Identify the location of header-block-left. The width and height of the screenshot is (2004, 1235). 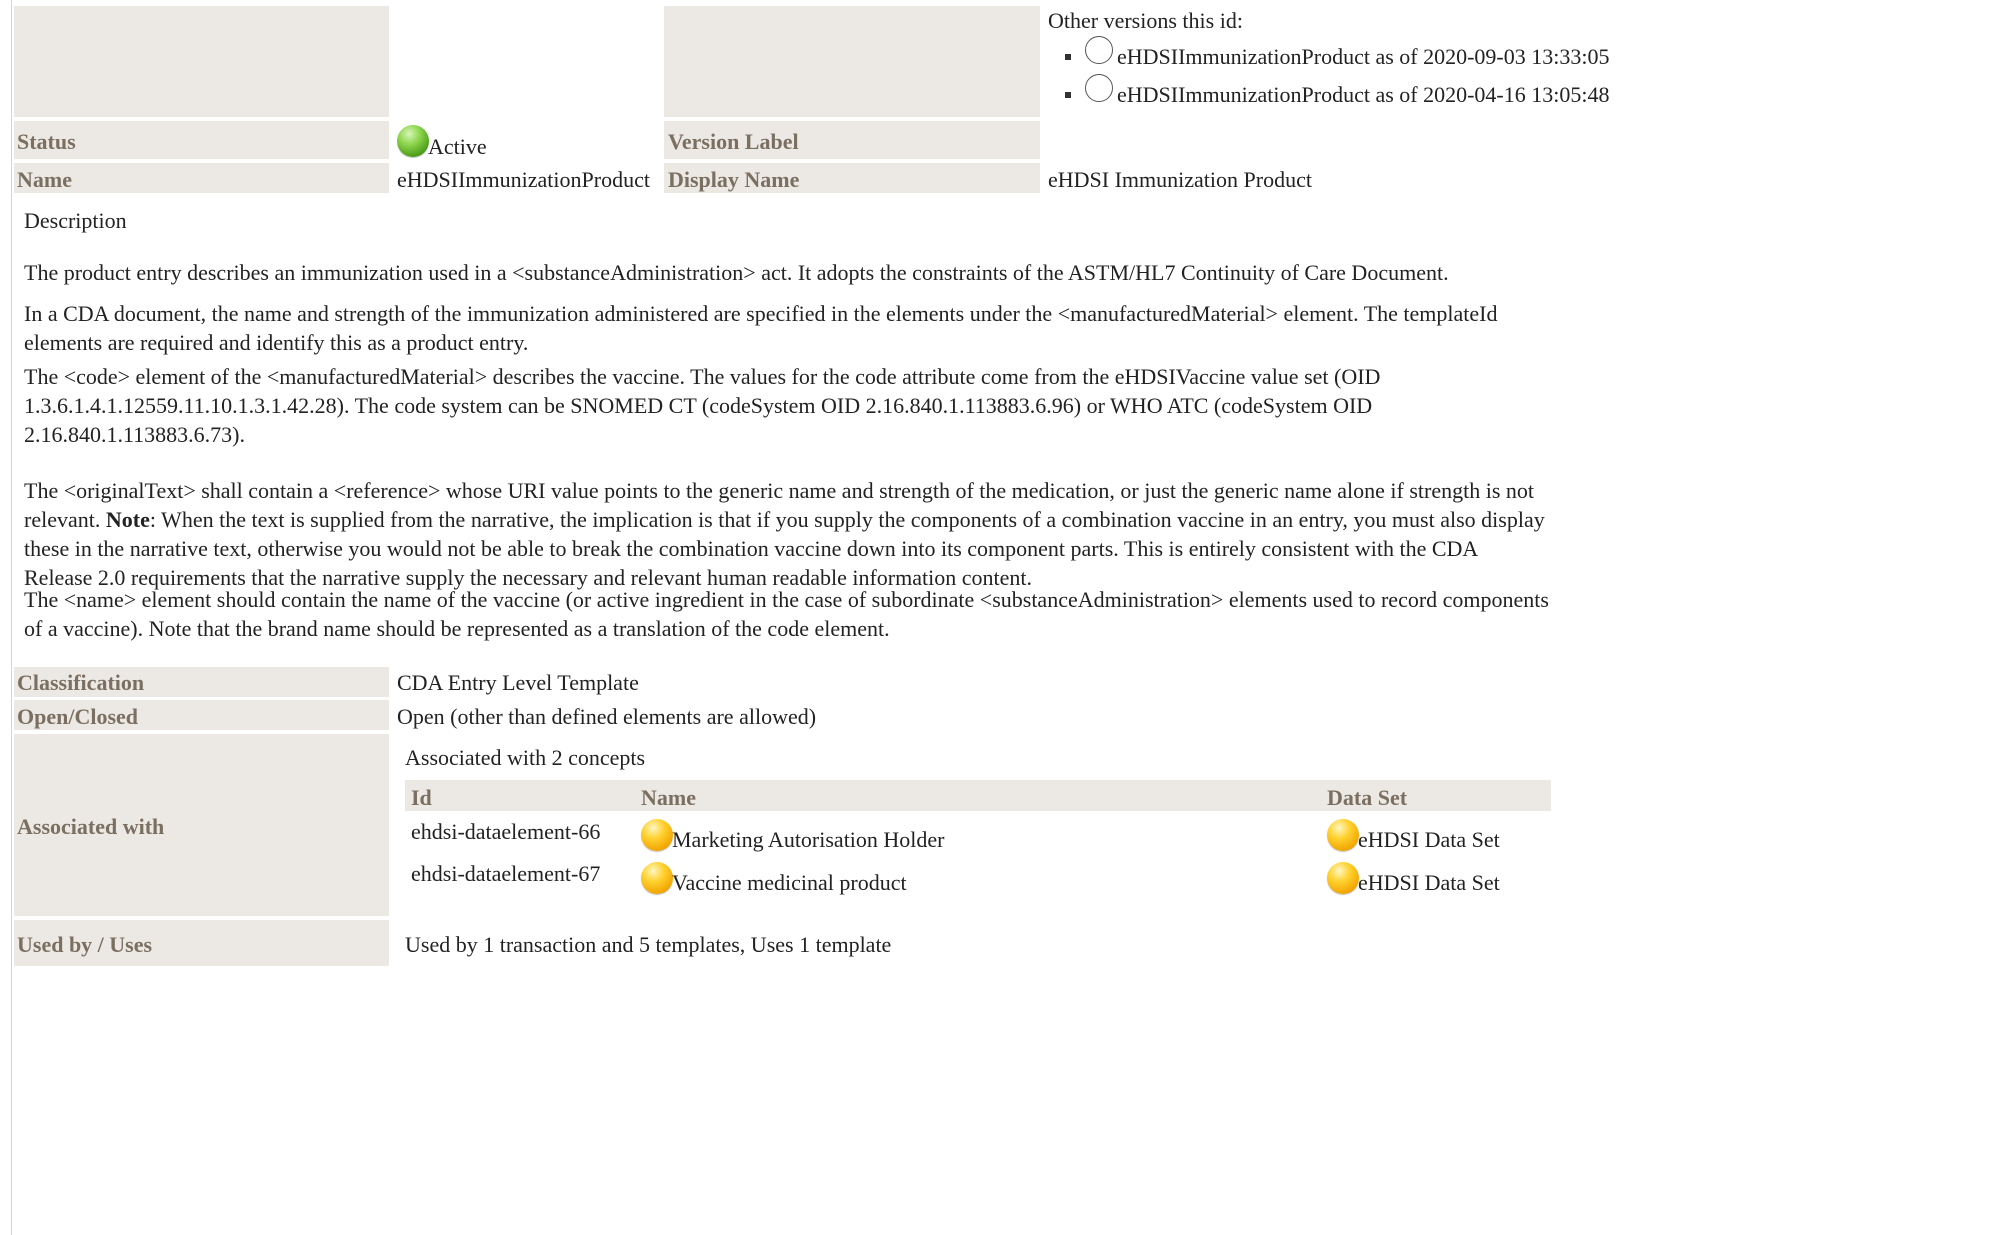
(201, 61).